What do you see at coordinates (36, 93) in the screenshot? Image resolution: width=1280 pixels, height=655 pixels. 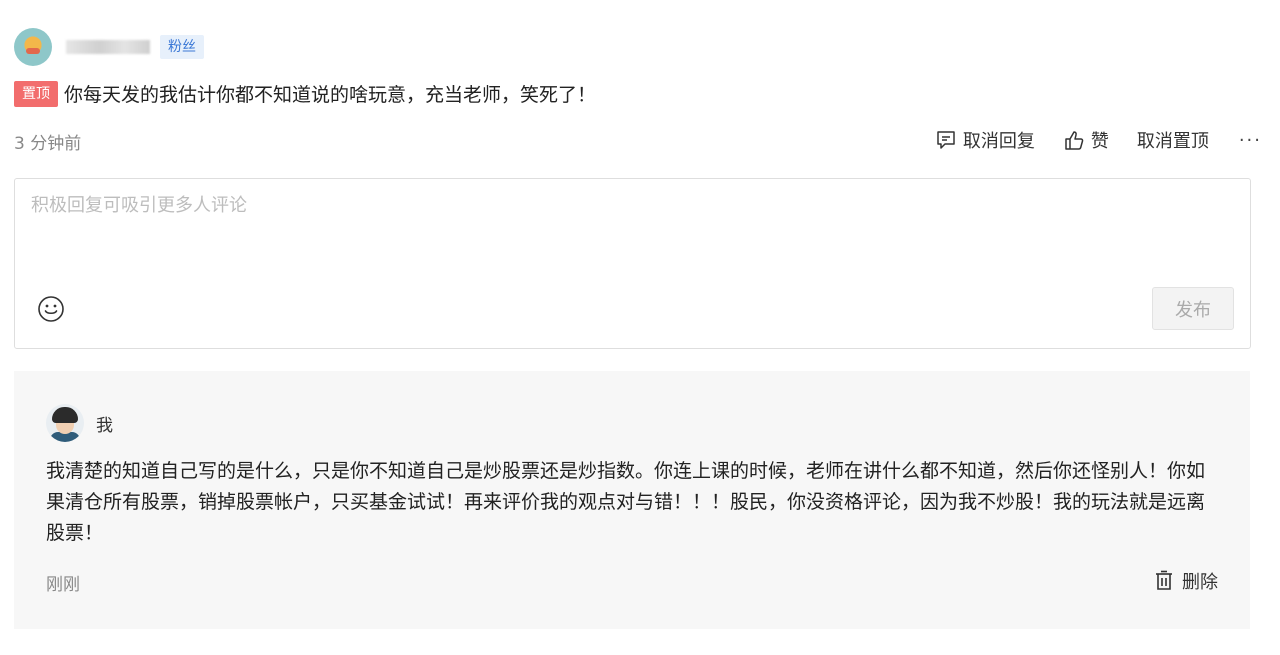 I see `pin-badge: 置顶` at bounding box center [36, 93].